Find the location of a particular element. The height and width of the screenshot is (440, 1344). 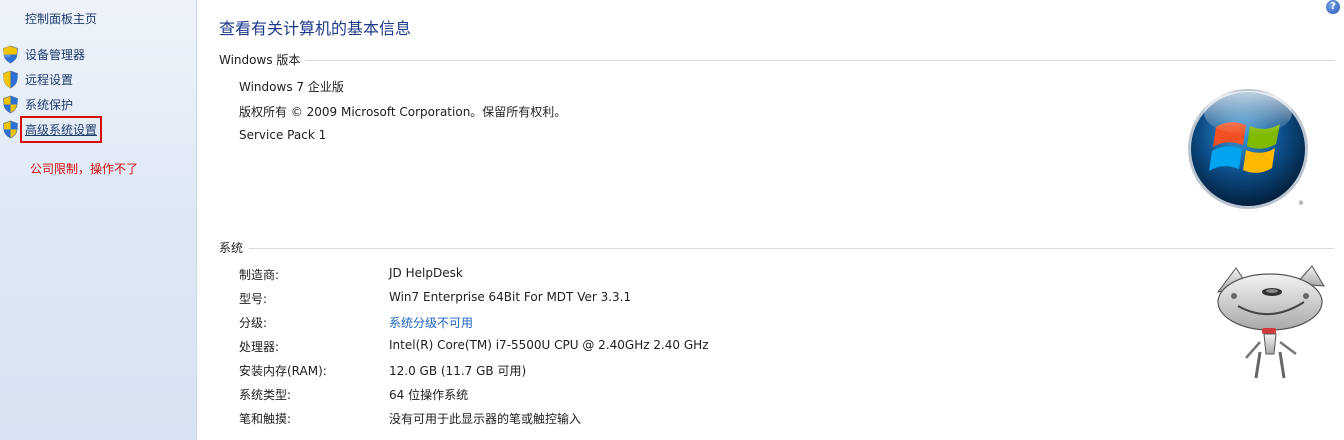

service-pack-text: Service Pack 1 is located at coordinates (283, 135).